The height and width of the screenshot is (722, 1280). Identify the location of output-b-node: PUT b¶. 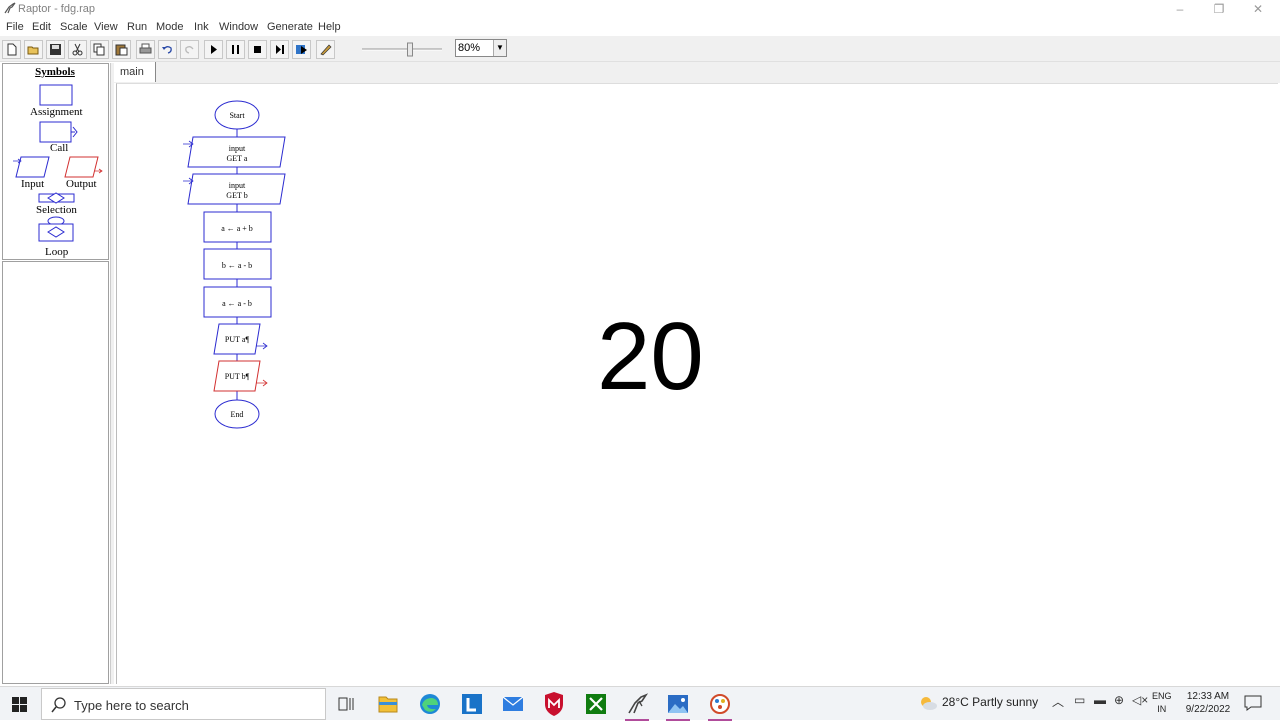
(240, 376).